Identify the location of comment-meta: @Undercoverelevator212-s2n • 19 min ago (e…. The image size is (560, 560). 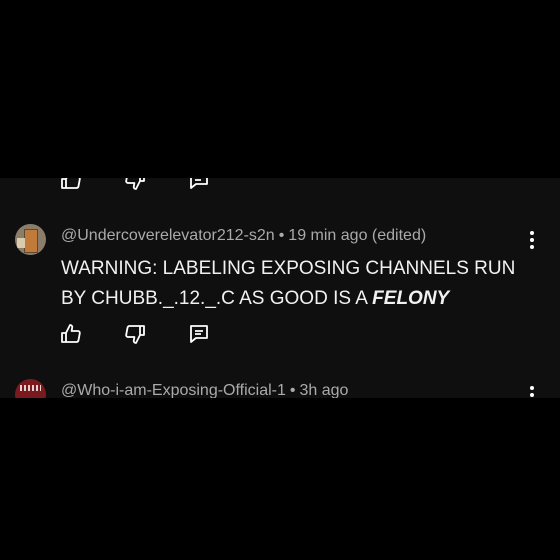
(243, 236).